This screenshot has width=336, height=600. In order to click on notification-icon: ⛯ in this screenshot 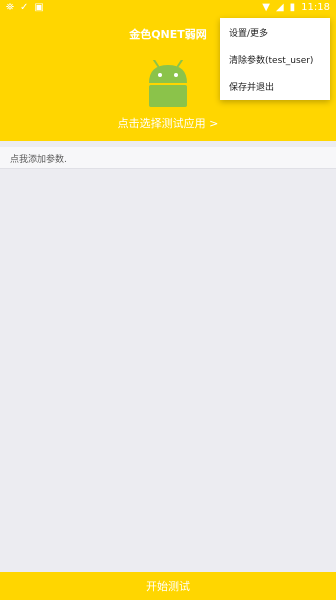, I will do `click(10, 7)`.